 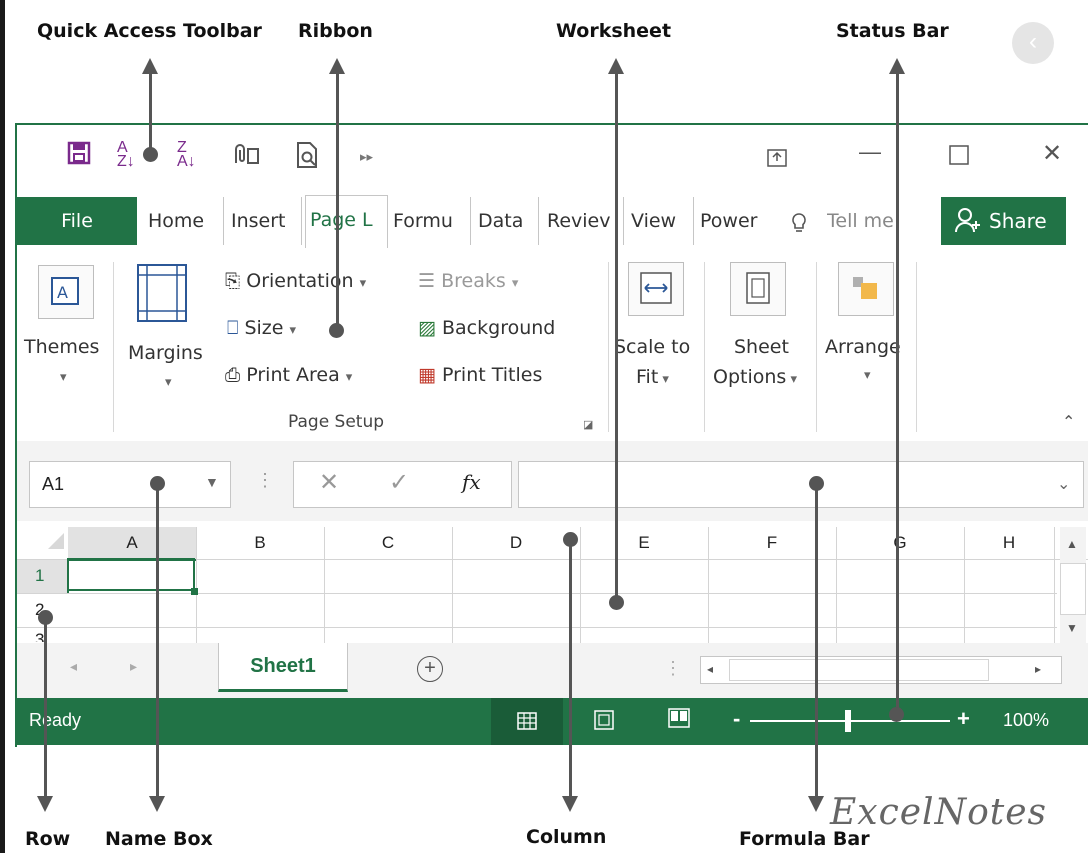 I want to click on column-header: A, so click(x=132, y=543).